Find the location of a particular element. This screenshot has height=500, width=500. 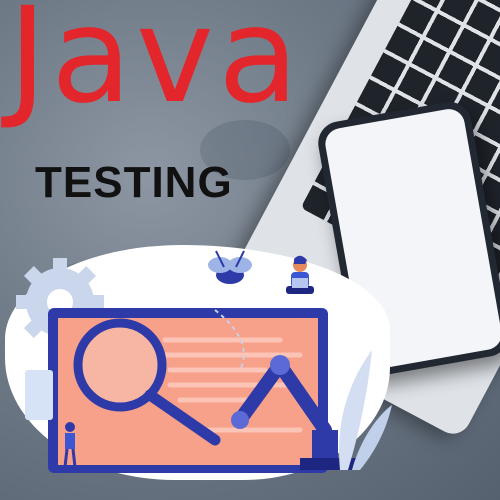

plant-icon is located at coordinates (365, 410).